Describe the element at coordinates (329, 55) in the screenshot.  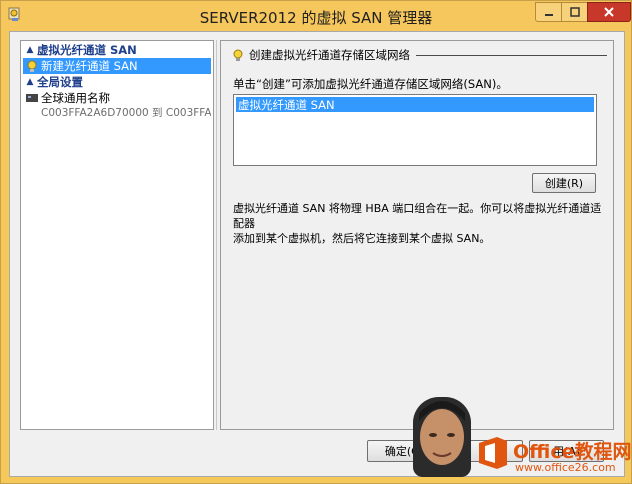
I see `section-title: 创建虚拟光纤通道存储区域网络` at that location.